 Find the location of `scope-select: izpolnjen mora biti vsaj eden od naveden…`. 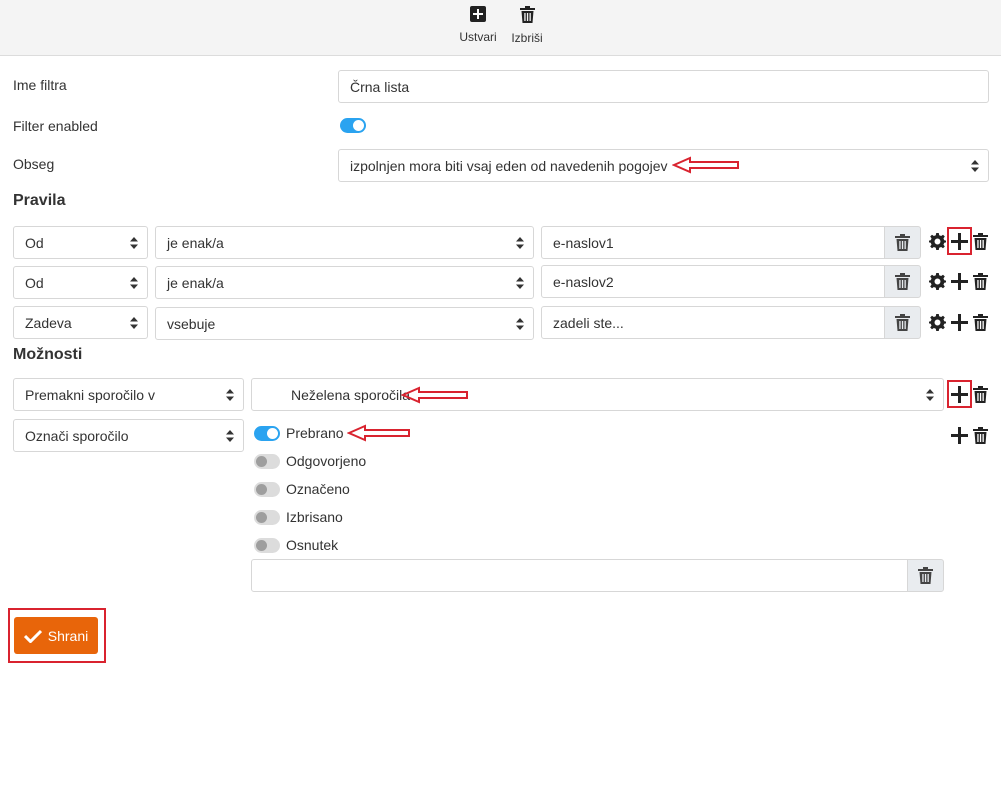

scope-select: izpolnjen mora biti vsaj eden od naveden… is located at coordinates (663, 165).